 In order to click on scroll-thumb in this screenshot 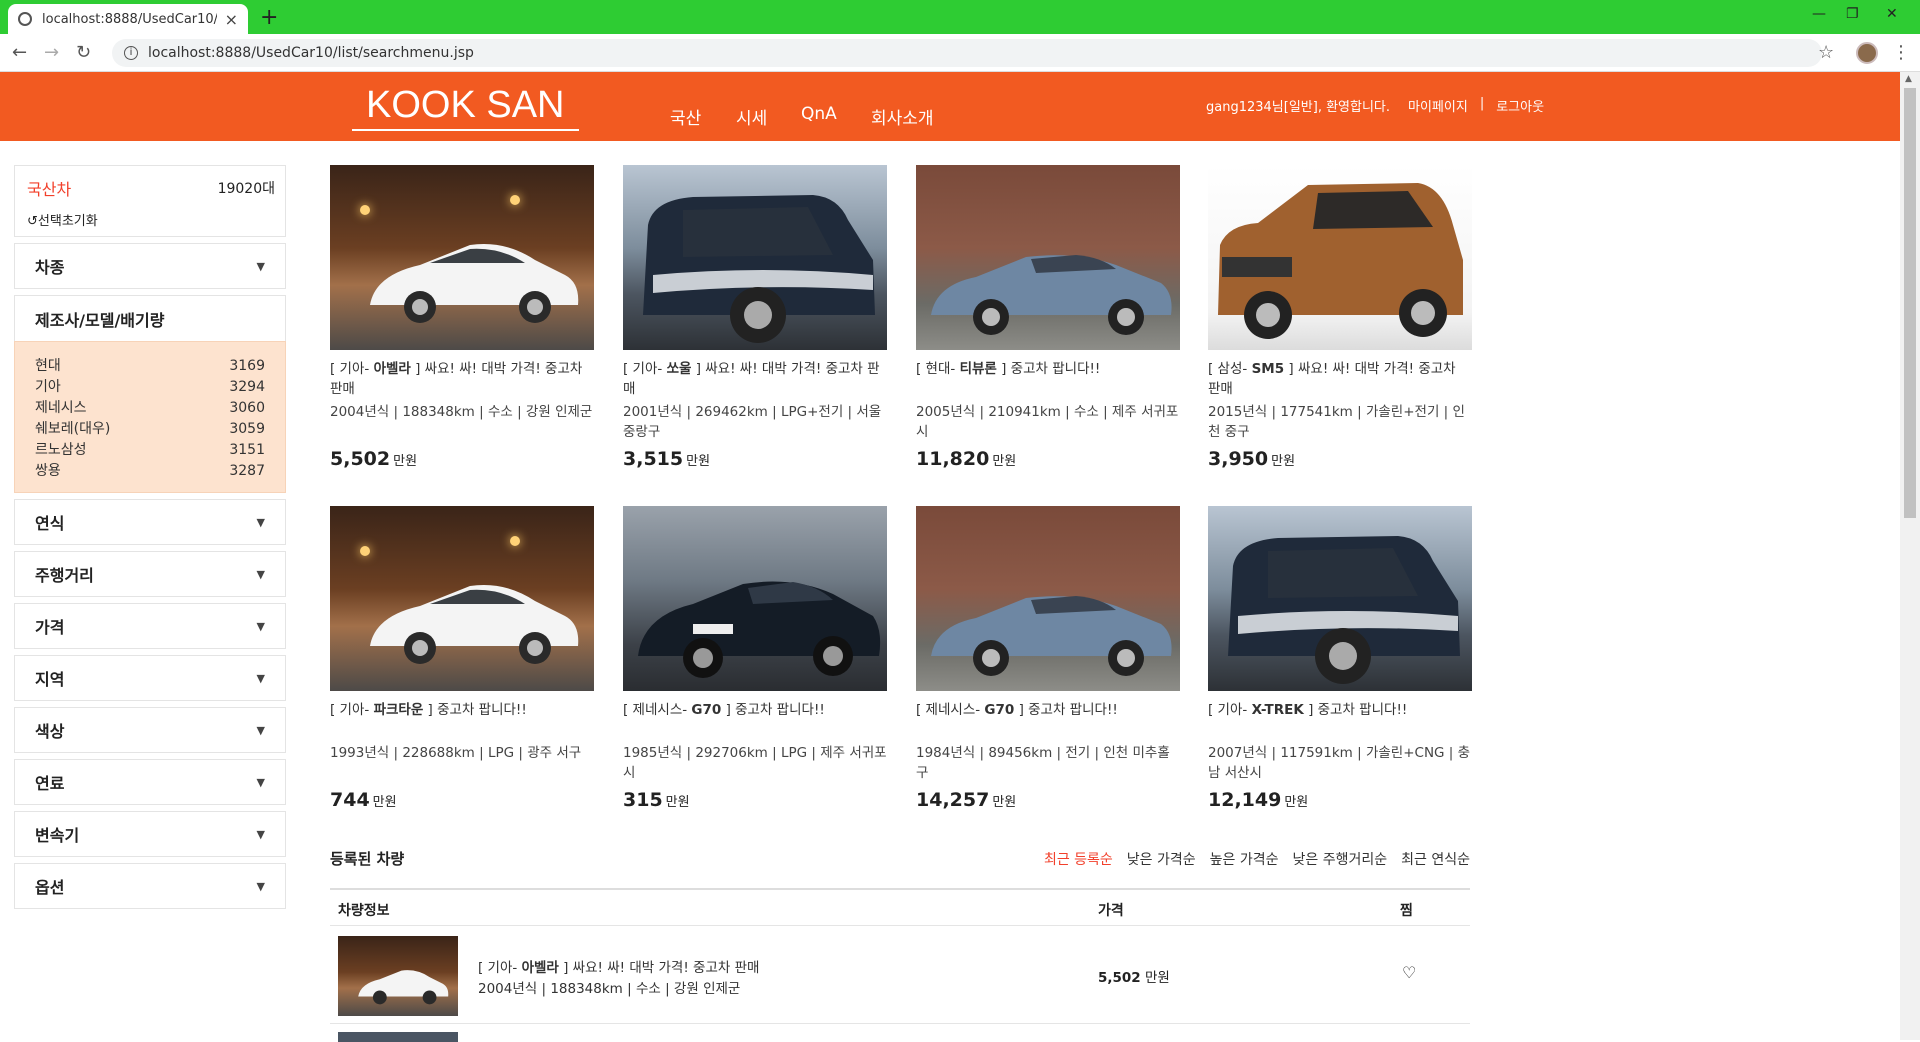, I will do `click(1910, 303)`.